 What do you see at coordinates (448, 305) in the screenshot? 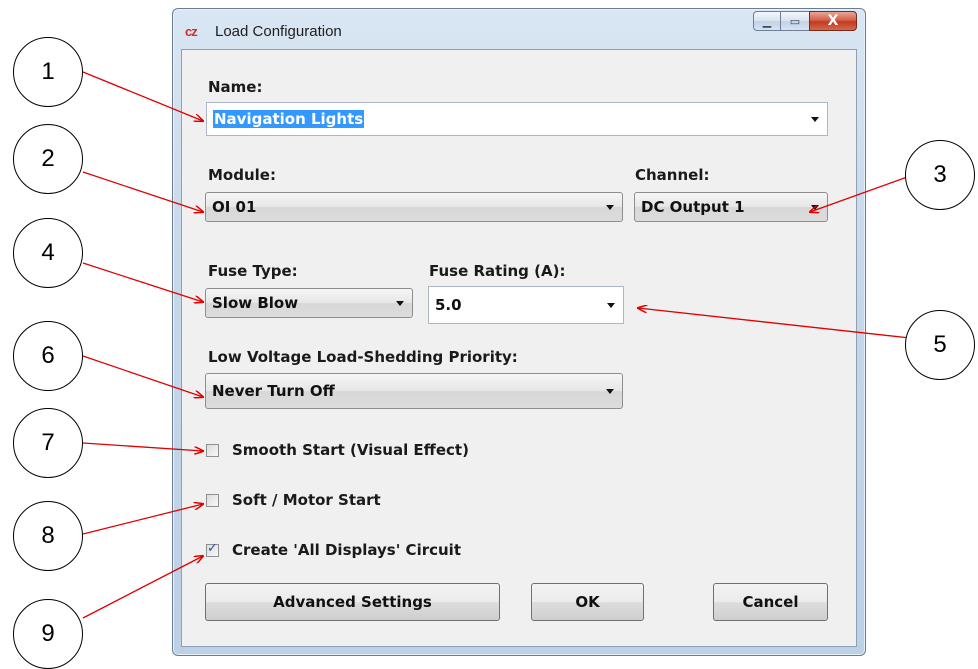
I see `fuse-rating-value: 5.0` at bounding box center [448, 305].